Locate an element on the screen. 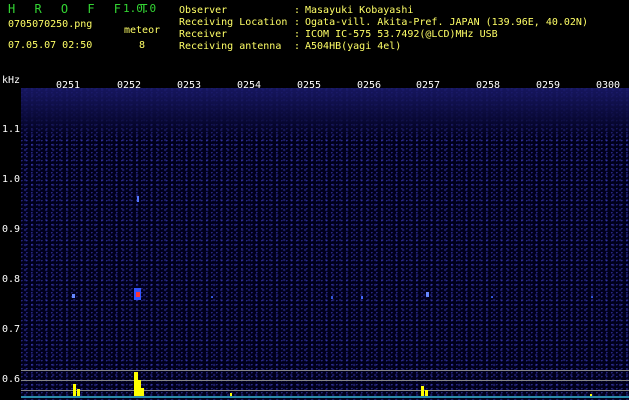 Image resolution: width=629 pixels, height=400 pixels. noise-band is located at coordinates (325, 114).